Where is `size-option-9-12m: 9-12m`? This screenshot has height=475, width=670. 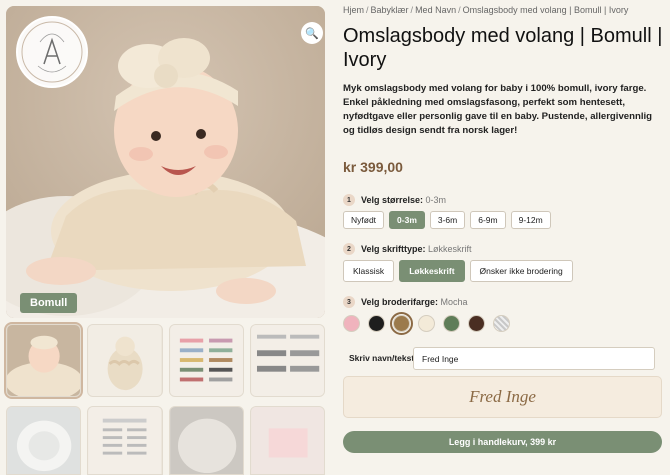 size-option-9-12m: 9-12m is located at coordinates (530, 220).